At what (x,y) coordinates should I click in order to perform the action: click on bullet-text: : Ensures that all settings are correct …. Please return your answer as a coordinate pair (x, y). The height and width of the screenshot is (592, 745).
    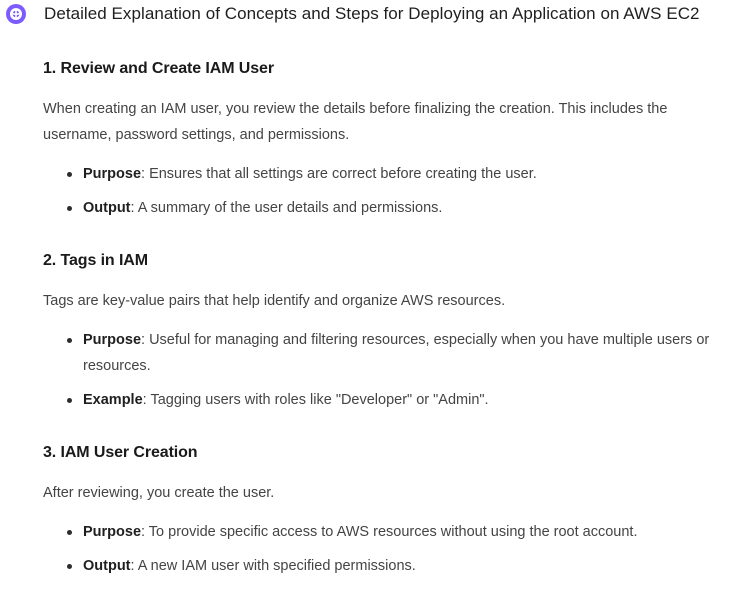
    Looking at the image, I should click on (339, 174).